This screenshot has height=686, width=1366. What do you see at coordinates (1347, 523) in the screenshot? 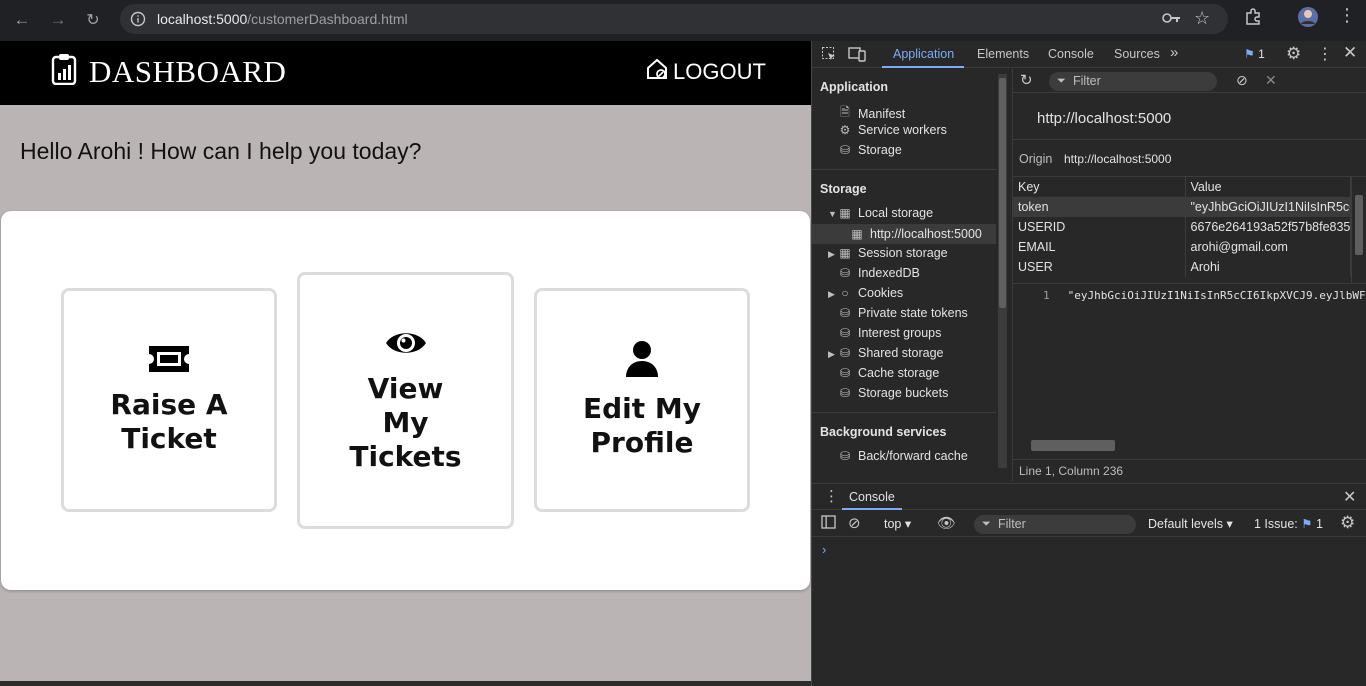
I see `console-settings-gear-icon: ⚙` at bounding box center [1347, 523].